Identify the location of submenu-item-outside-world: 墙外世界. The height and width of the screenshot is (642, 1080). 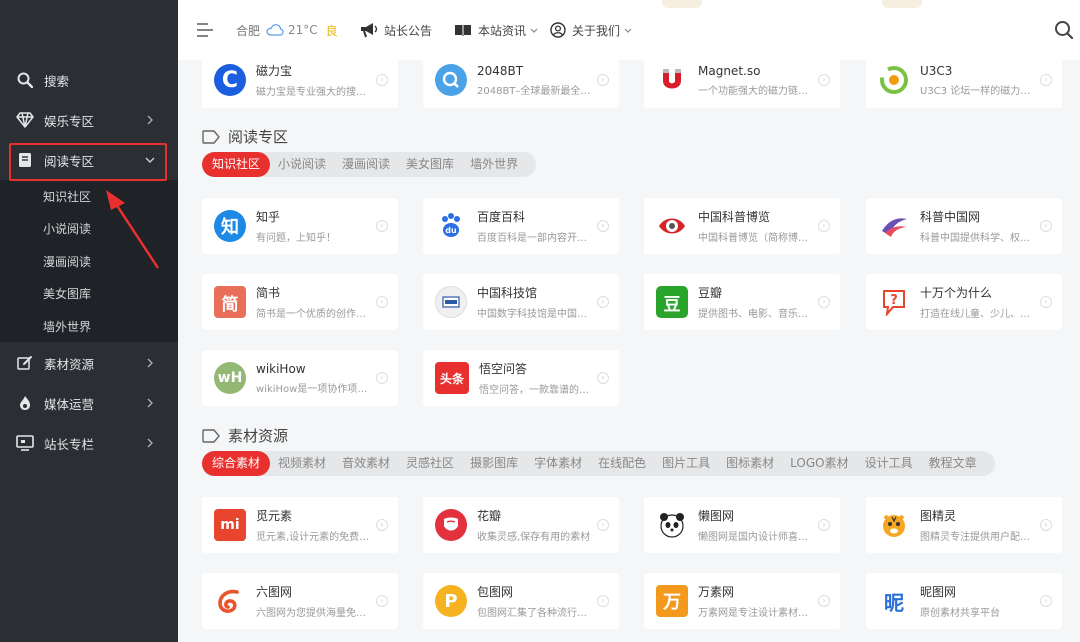
(67, 327).